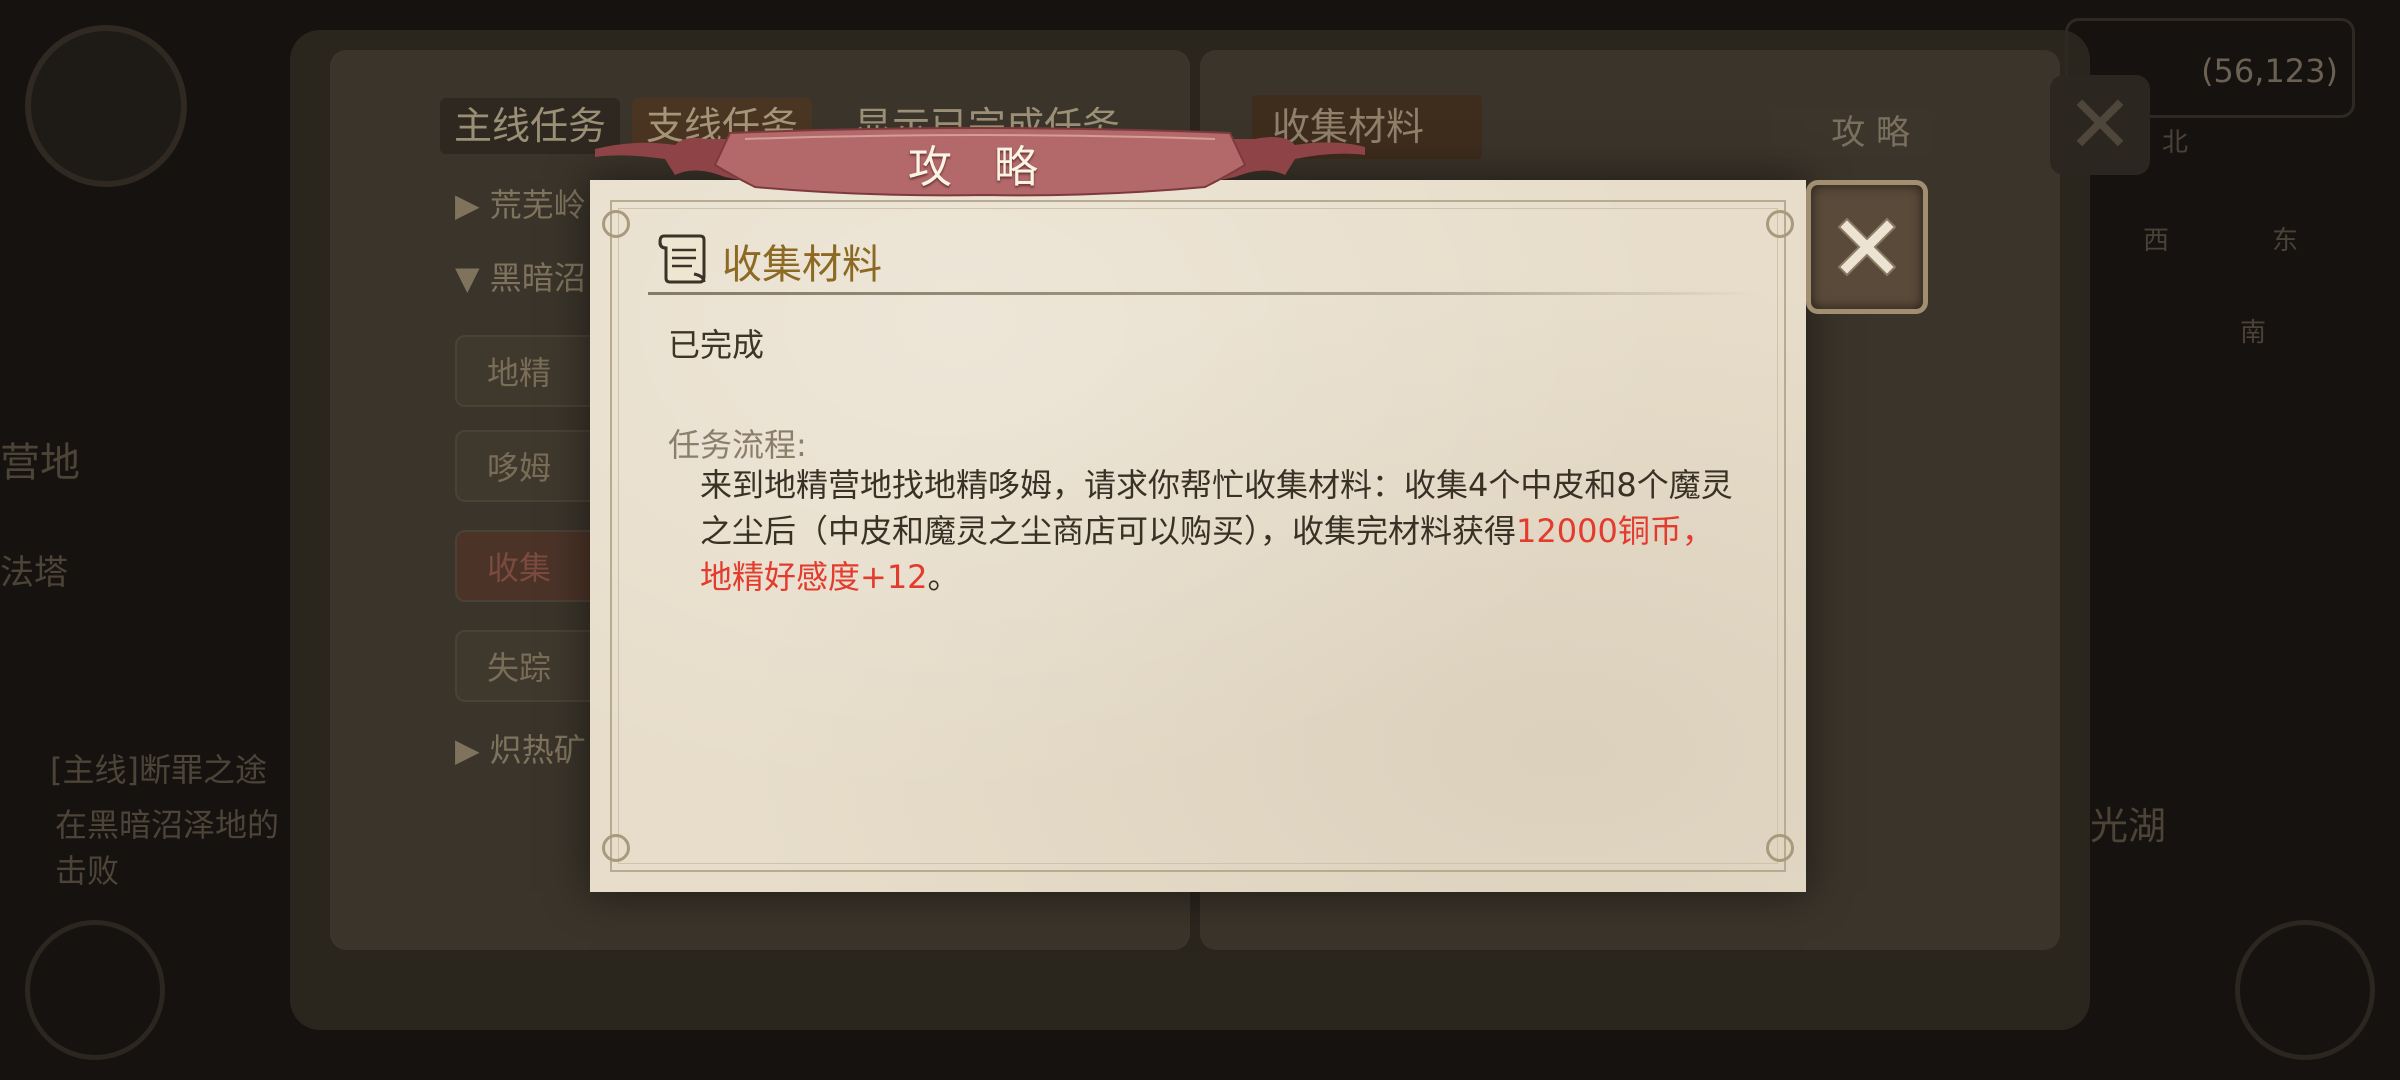 This screenshot has width=2400, height=1080. I want to click on quest-group-row: ▶ 炽热矿, so click(520, 750).